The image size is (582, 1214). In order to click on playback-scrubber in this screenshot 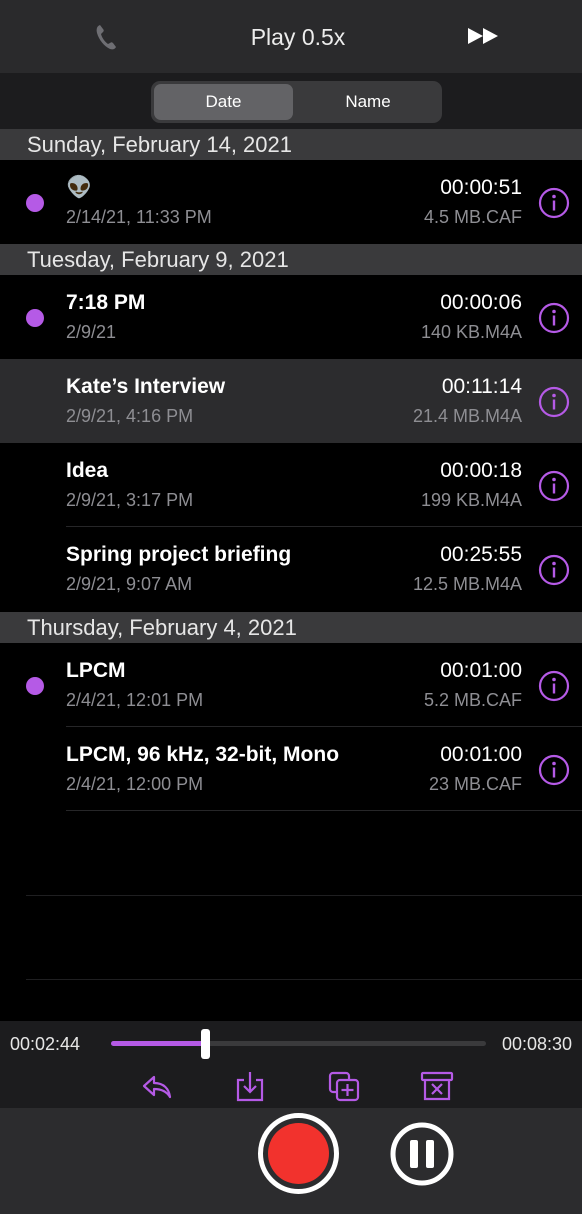, I will do `click(298, 1044)`.